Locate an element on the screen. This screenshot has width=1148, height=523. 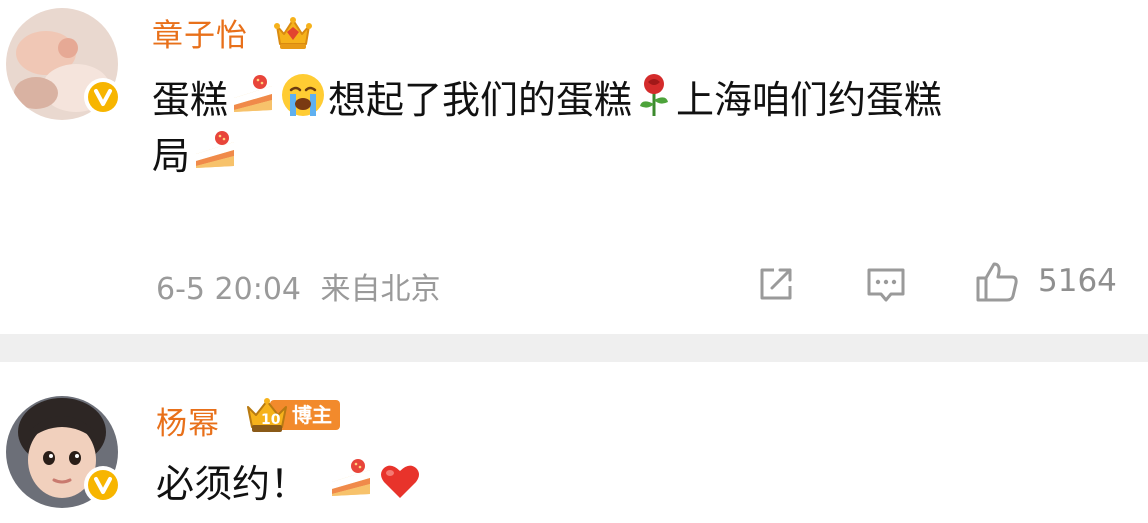
username: 章子怡 is located at coordinates (200, 32).